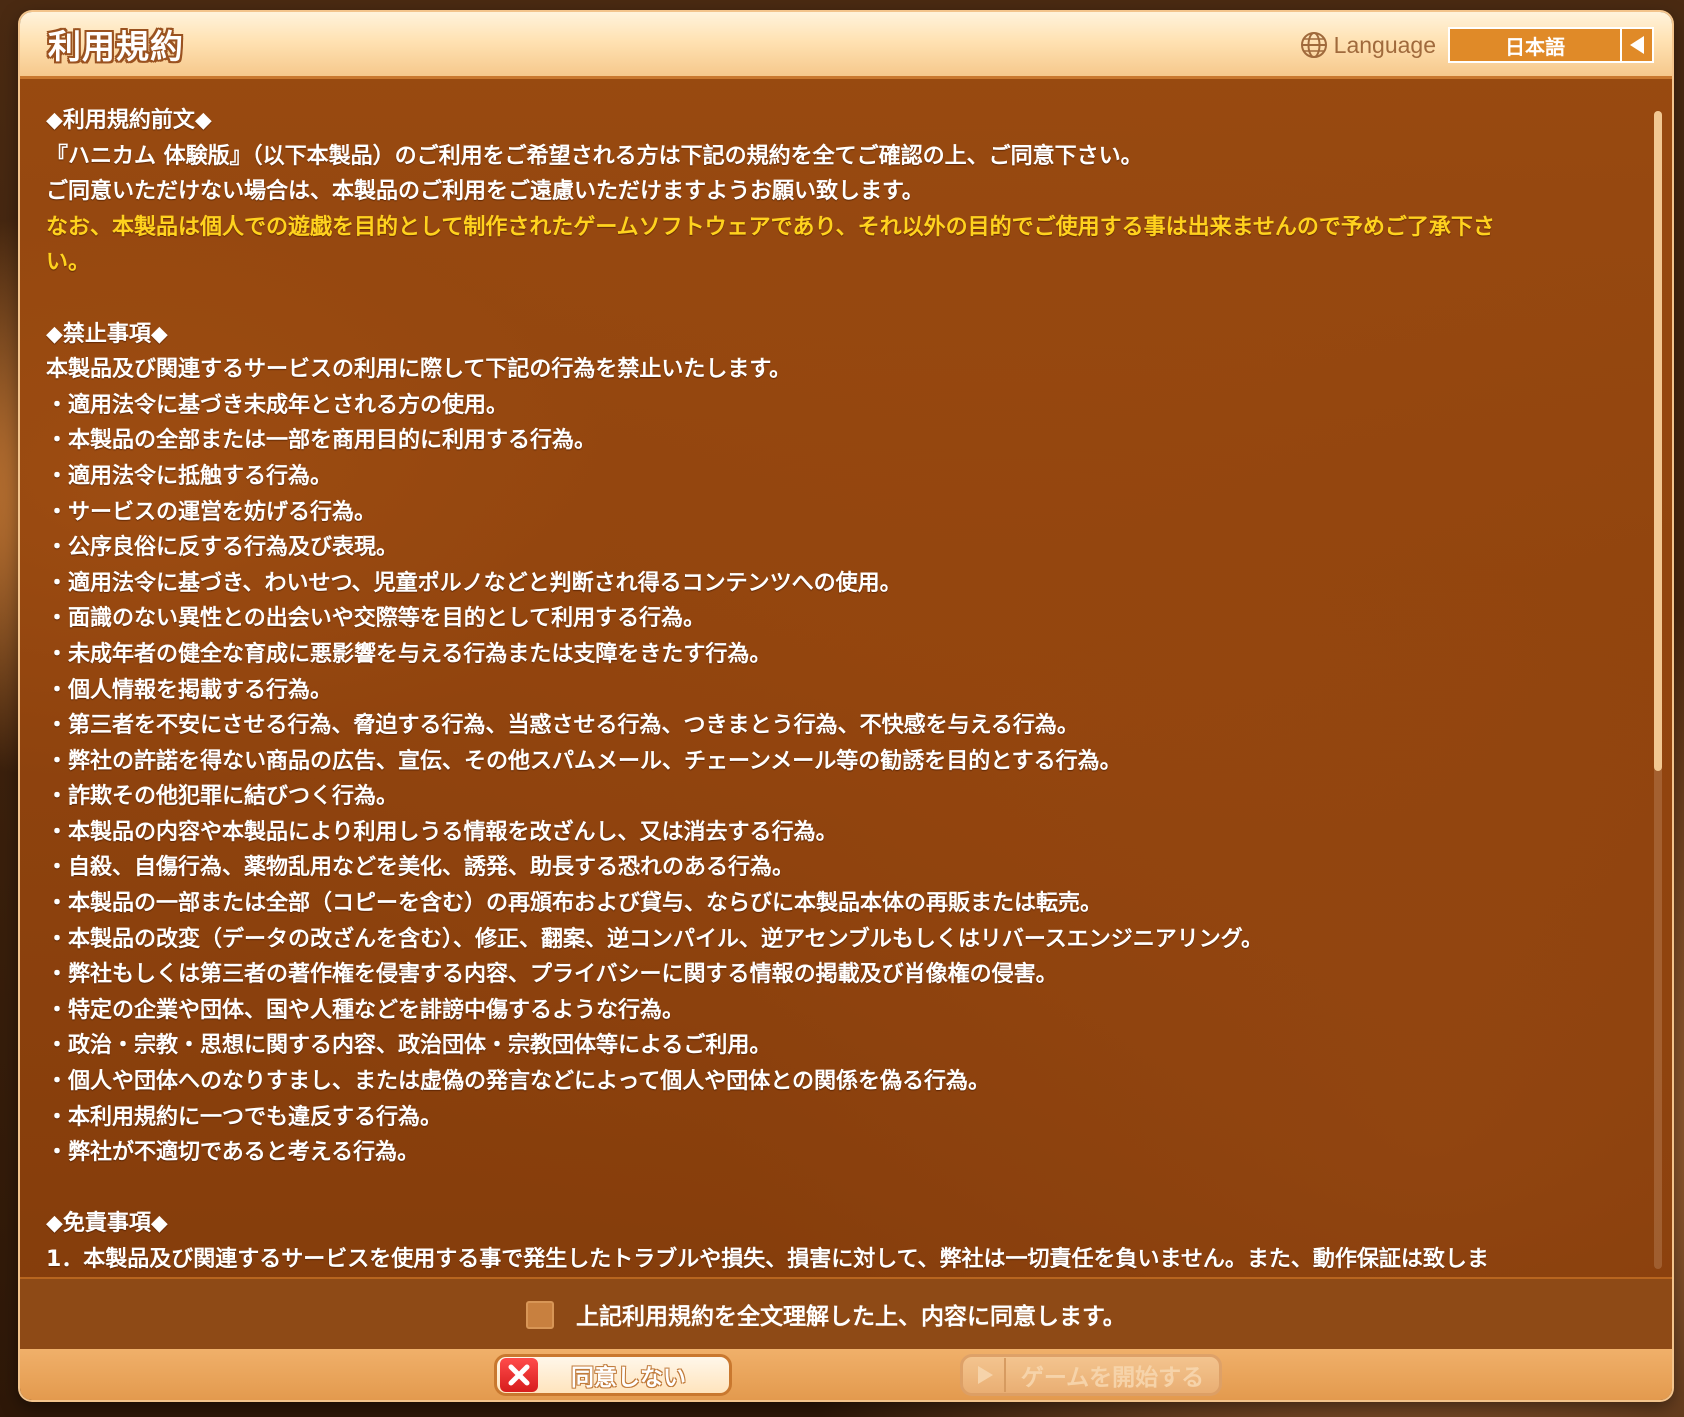 The image size is (1684, 1417). What do you see at coordinates (1313, 45) in the screenshot?
I see `globe-icon` at bounding box center [1313, 45].